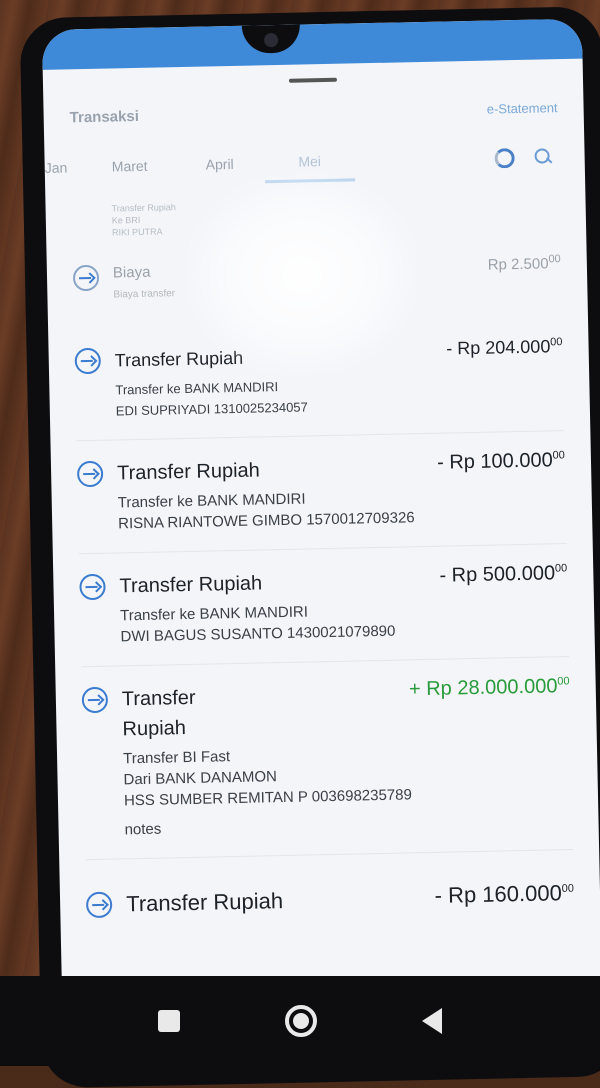 The width and height of the screenshot is (600, 1088). Describe the element at coordinates (310, 162) in the screenshot. I see `tab-mei: Mei` at that location.